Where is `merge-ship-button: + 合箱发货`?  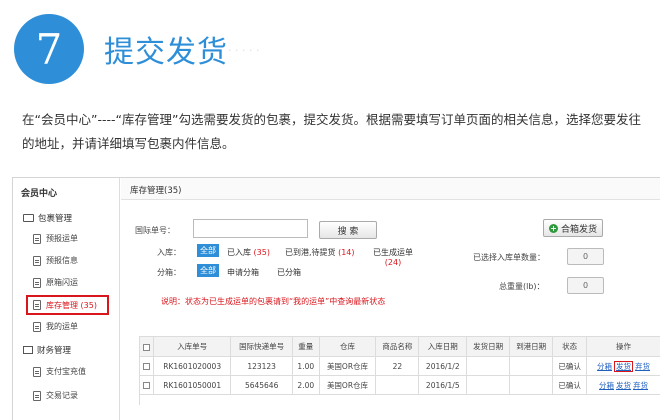 merge-ship-button: + 合箱发货 is located at coordinates (573, 228).